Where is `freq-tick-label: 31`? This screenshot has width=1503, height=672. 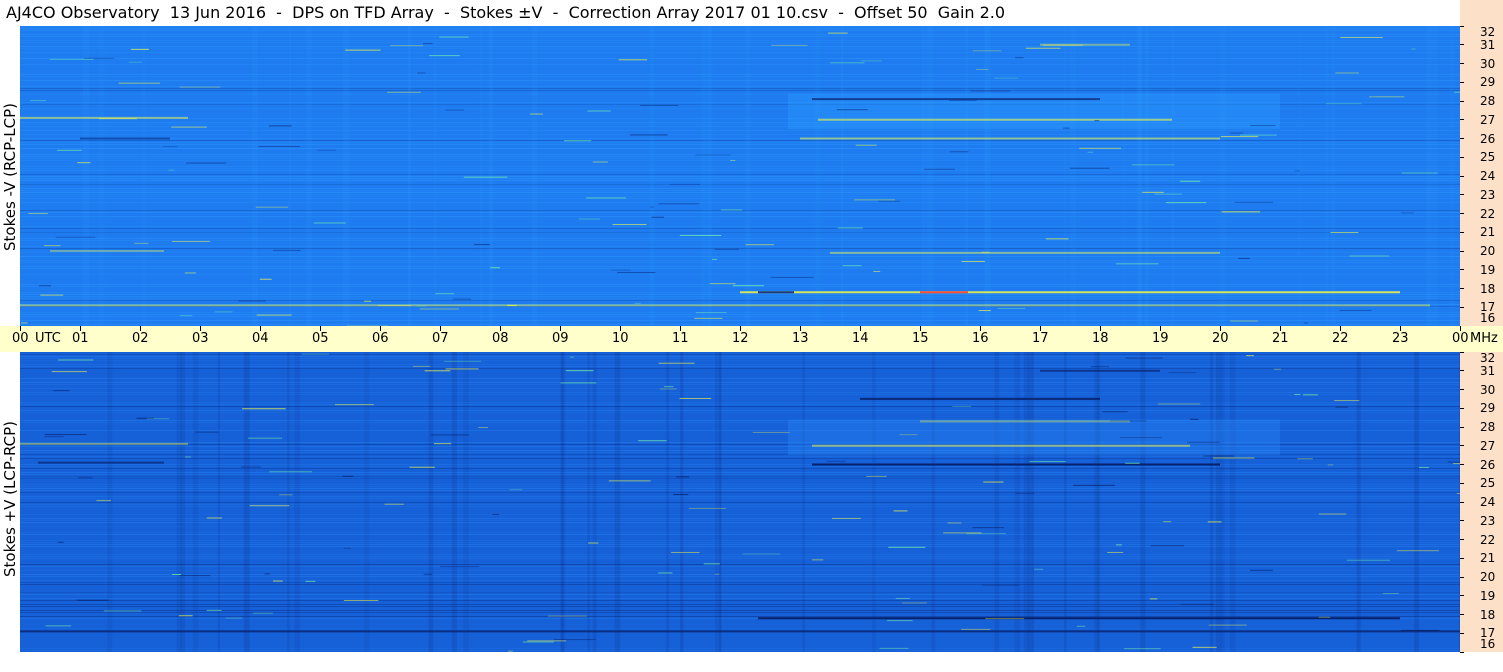
freq-tick-label: 31 is located at coordinates (1488, 370).